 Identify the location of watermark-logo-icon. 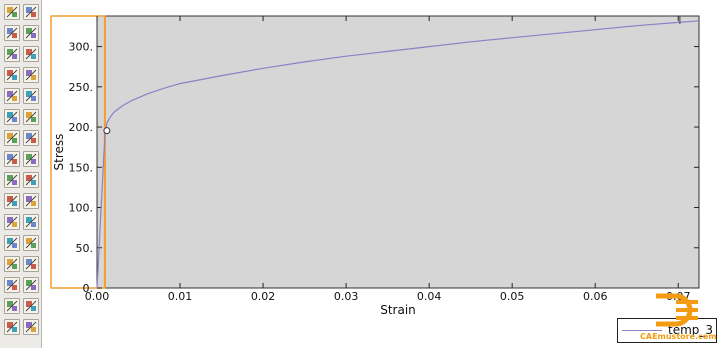
(677, 310).